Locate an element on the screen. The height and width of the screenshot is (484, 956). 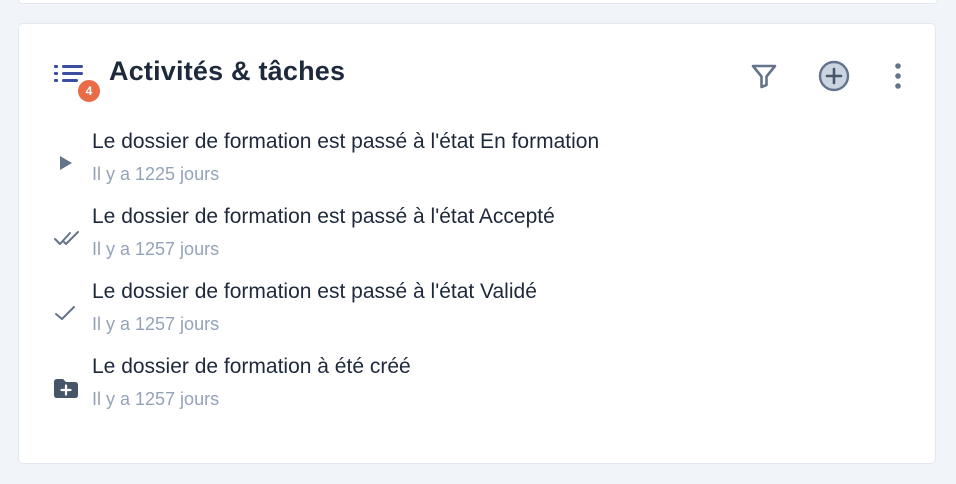
double-check-icon is located at coordinates (66, 238).